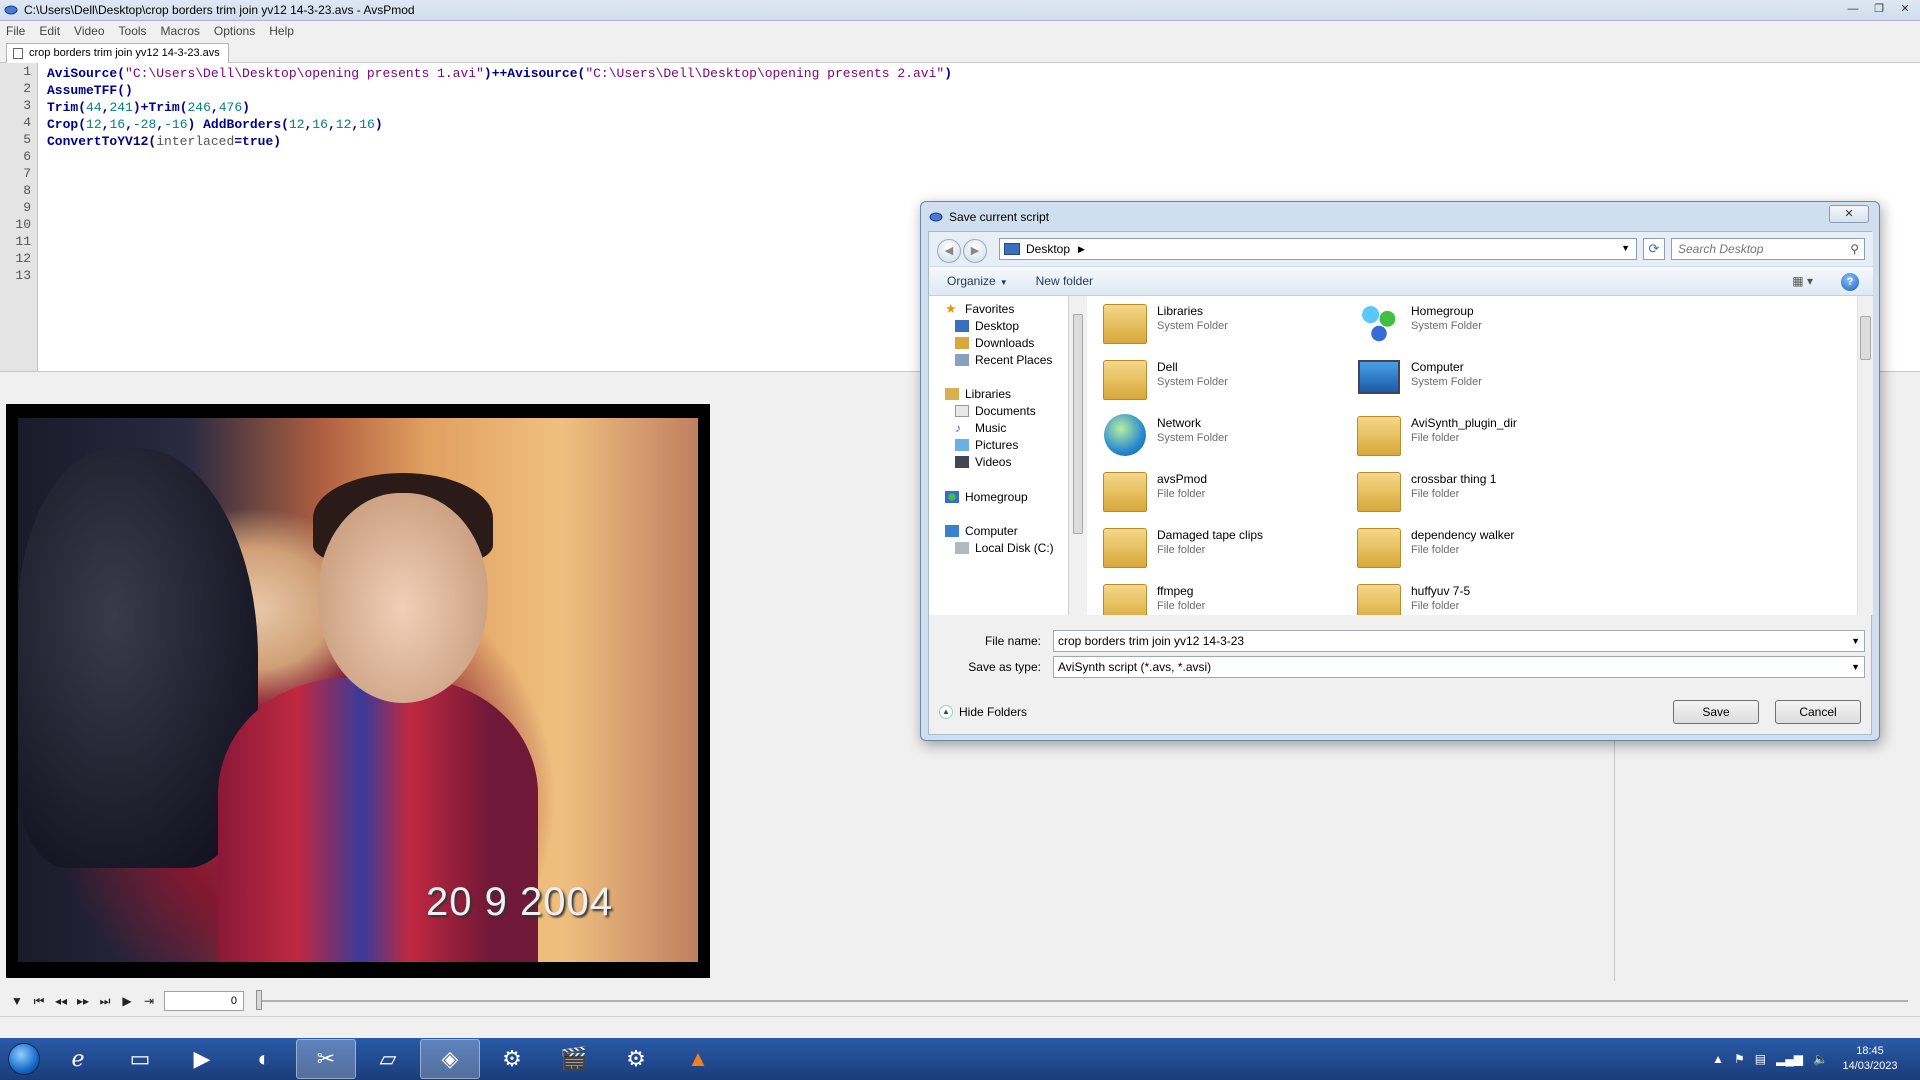 The image size is (1920, 1080). What do you see at coordinates (1625, 248) in the screenshot?
I see `address-dropdown-icon: ▼` at bounding box center [1625, 248].